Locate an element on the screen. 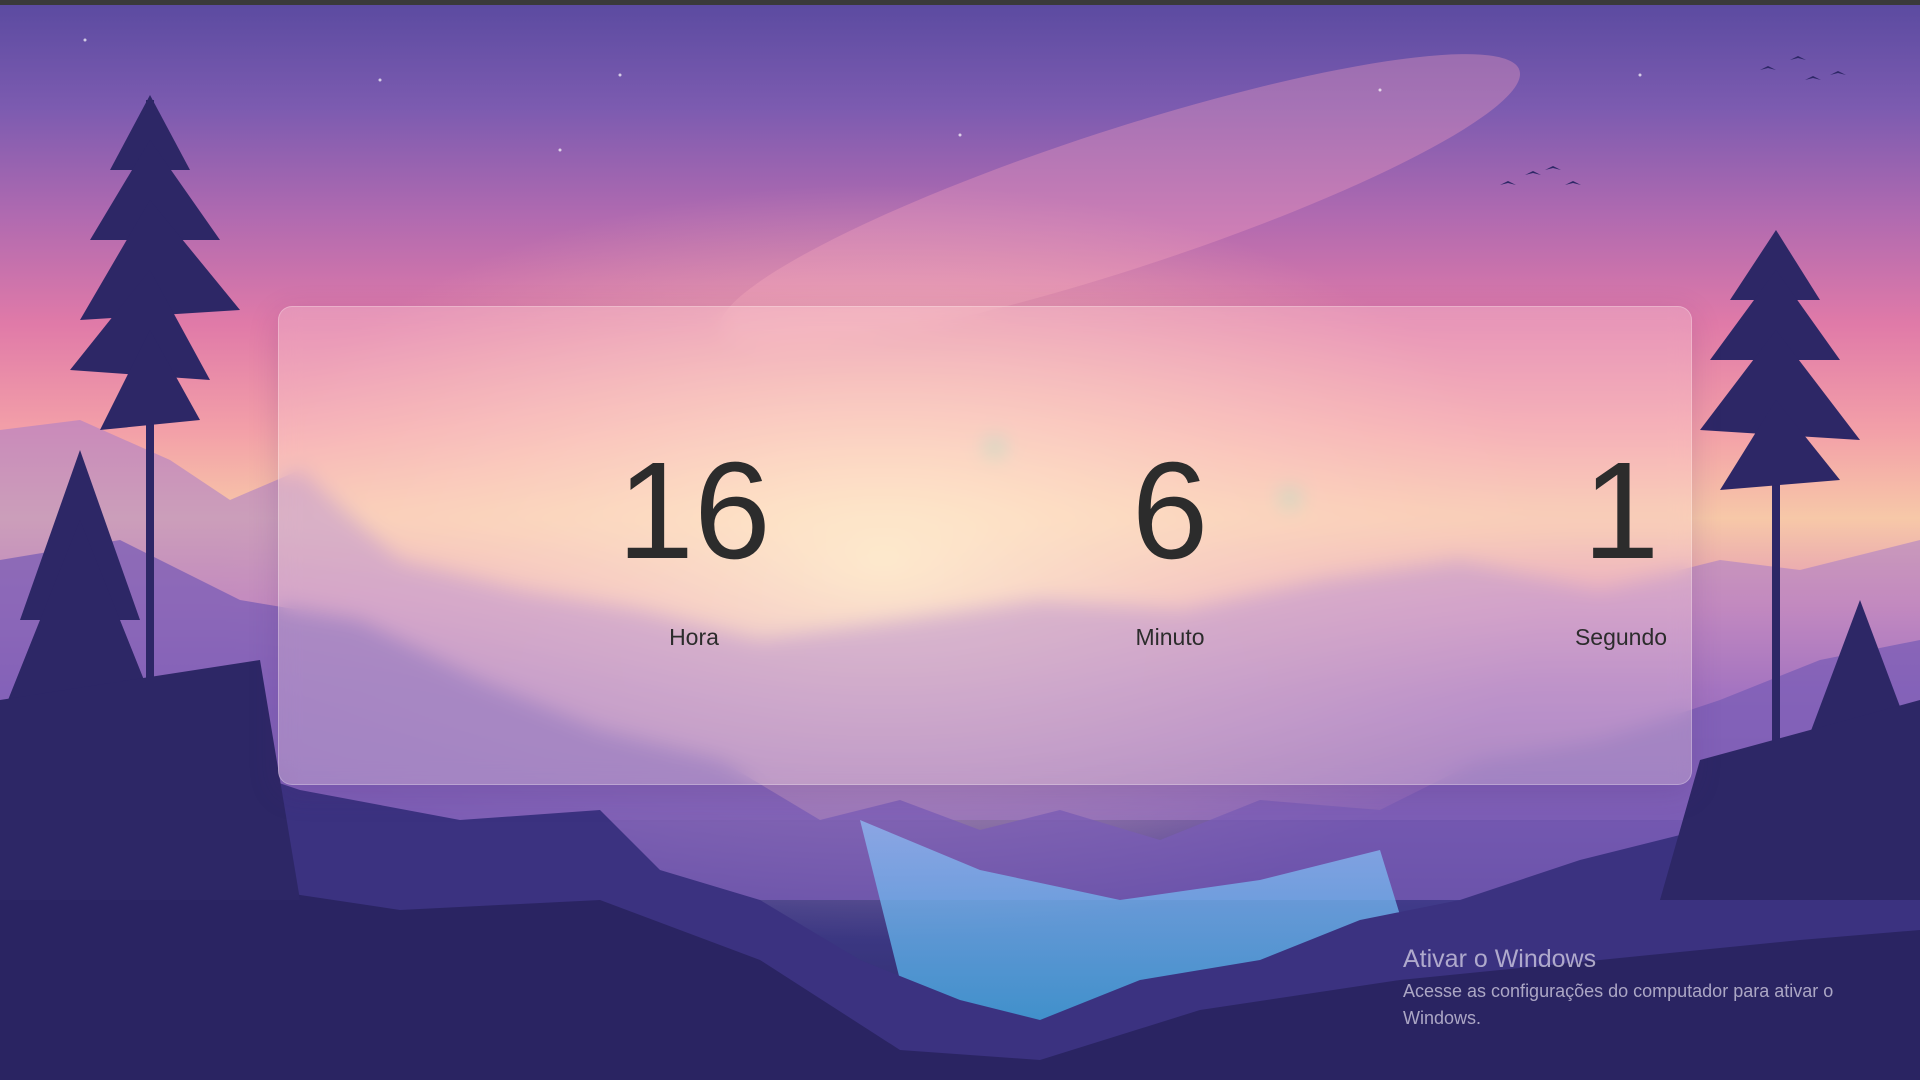  second-label: Segundo is located at coordinates (1621, 637).